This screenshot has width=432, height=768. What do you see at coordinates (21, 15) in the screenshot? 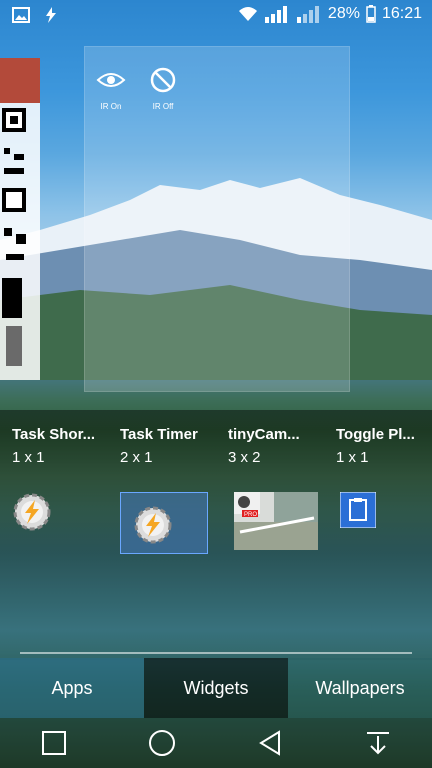
I see `image-notification-icon` at bounding box center [21, 15].